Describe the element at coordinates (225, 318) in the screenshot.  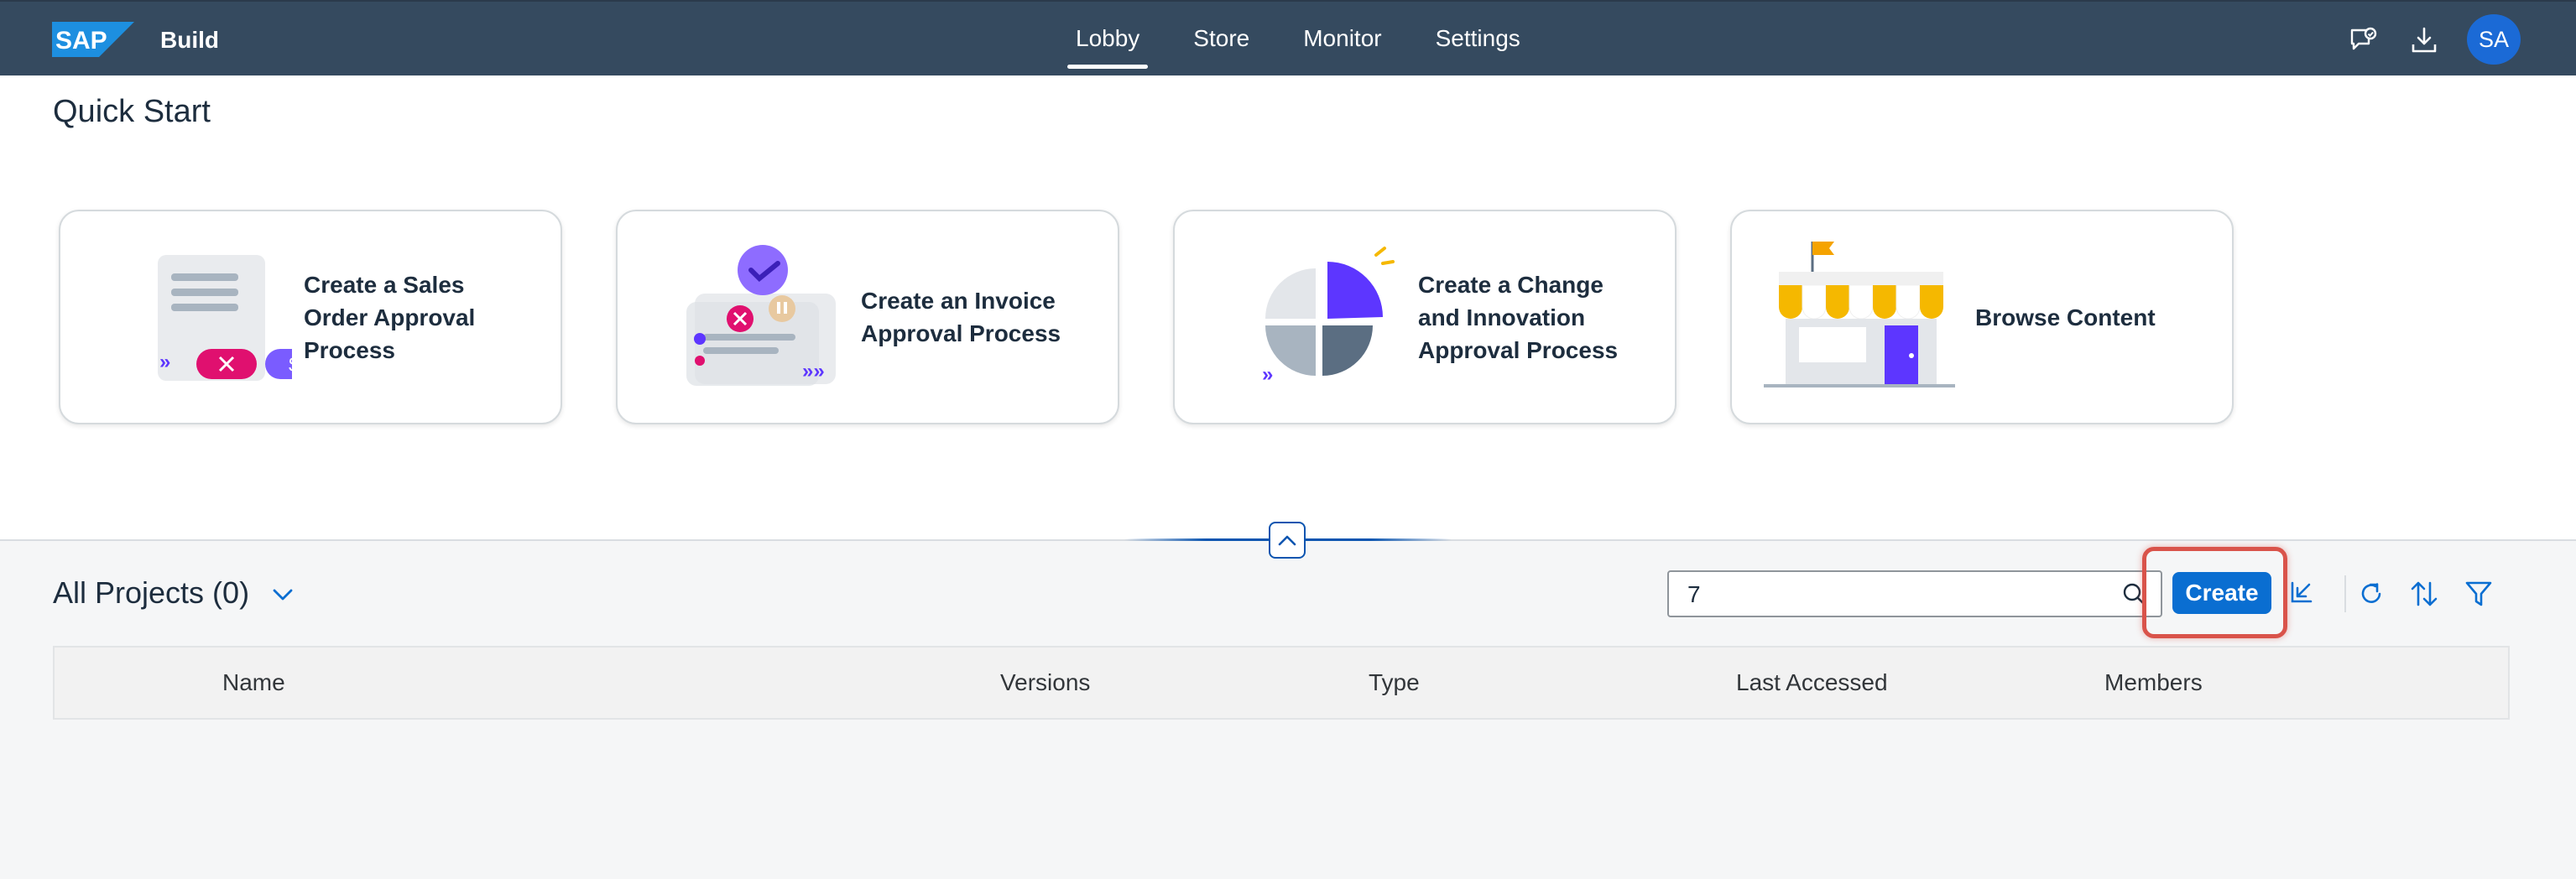
I see `sales-order-illustration: » $` at that location.